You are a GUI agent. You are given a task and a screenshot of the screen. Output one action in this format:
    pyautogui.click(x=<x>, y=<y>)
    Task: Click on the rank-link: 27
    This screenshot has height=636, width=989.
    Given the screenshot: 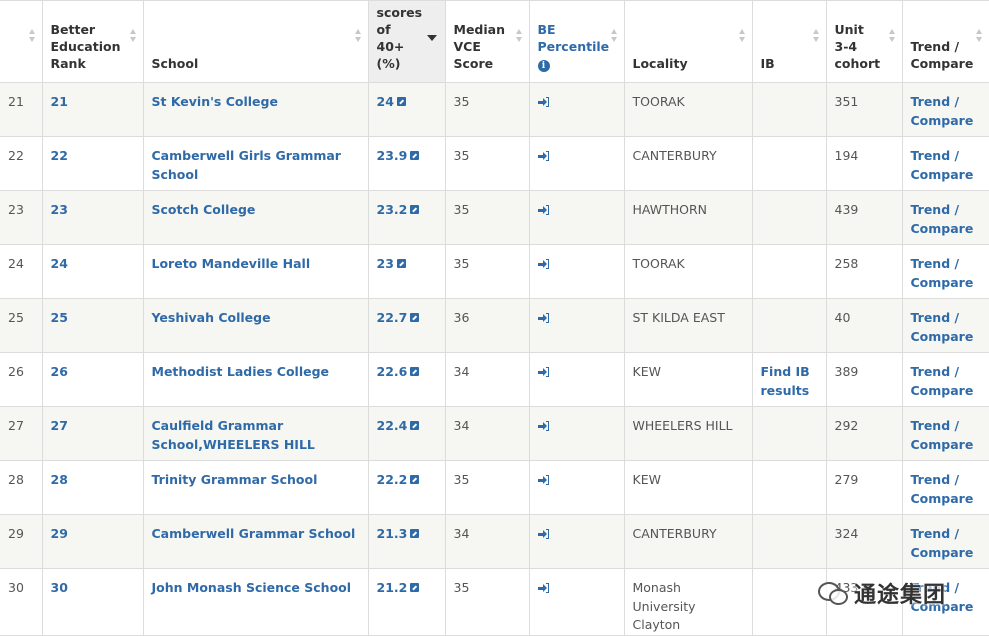 What is the action you would take?
    pyautogui.click(x=59, y=425)
    